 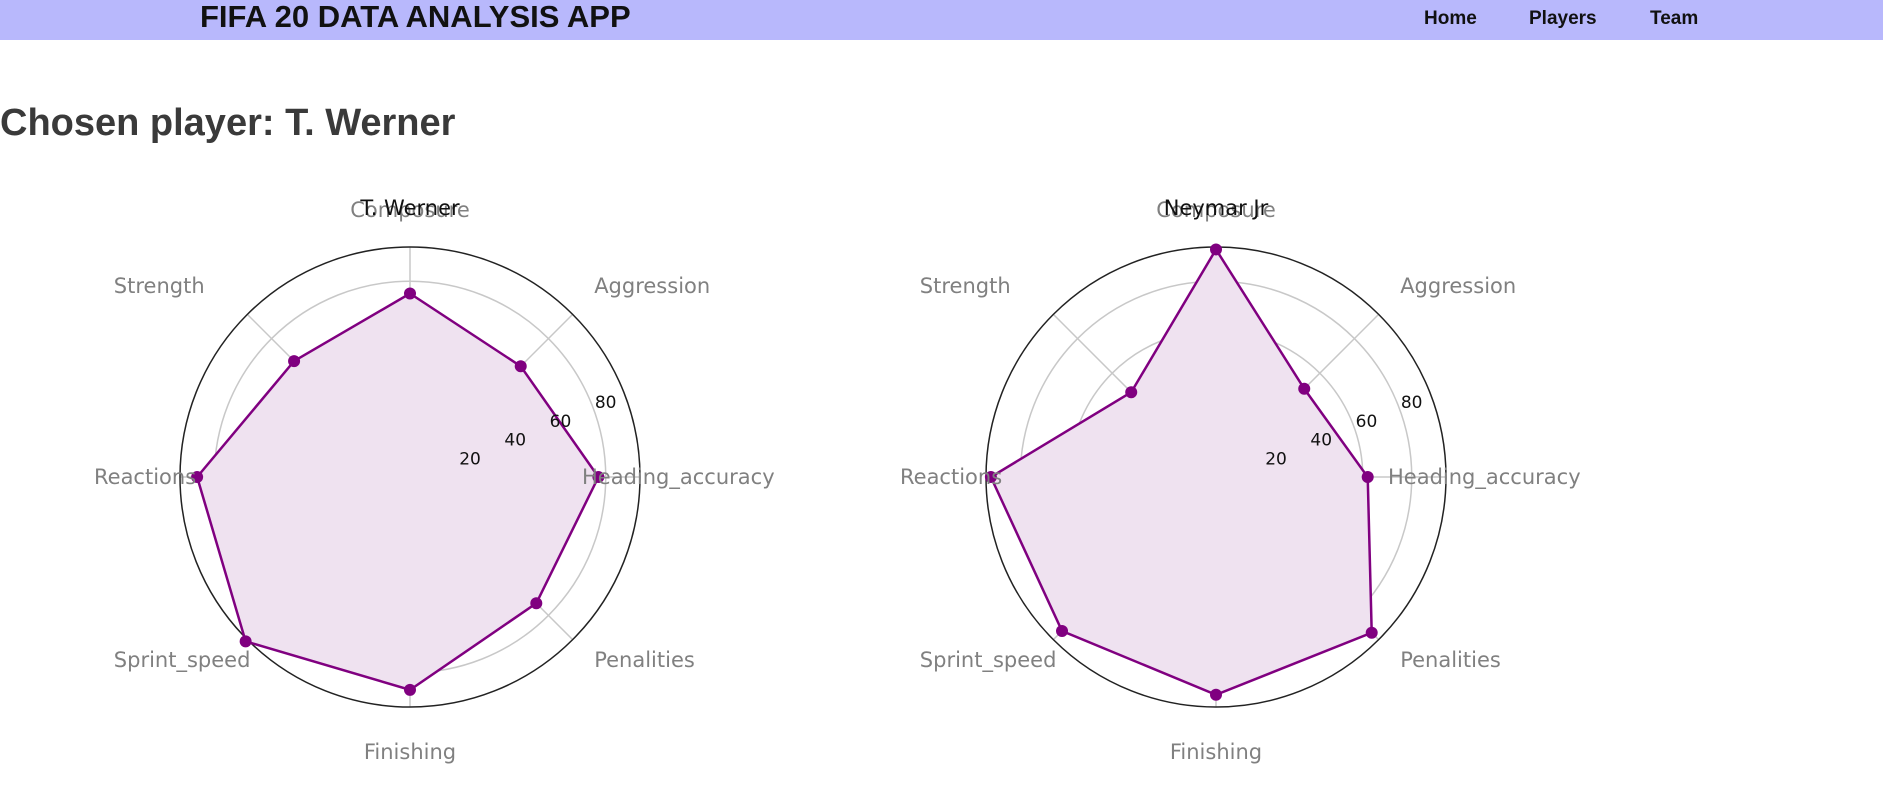 What do you see at coordinates (409, 208) in the screenshot?
I see `chart-title: T. Werner` at bounding box center [409, 208].